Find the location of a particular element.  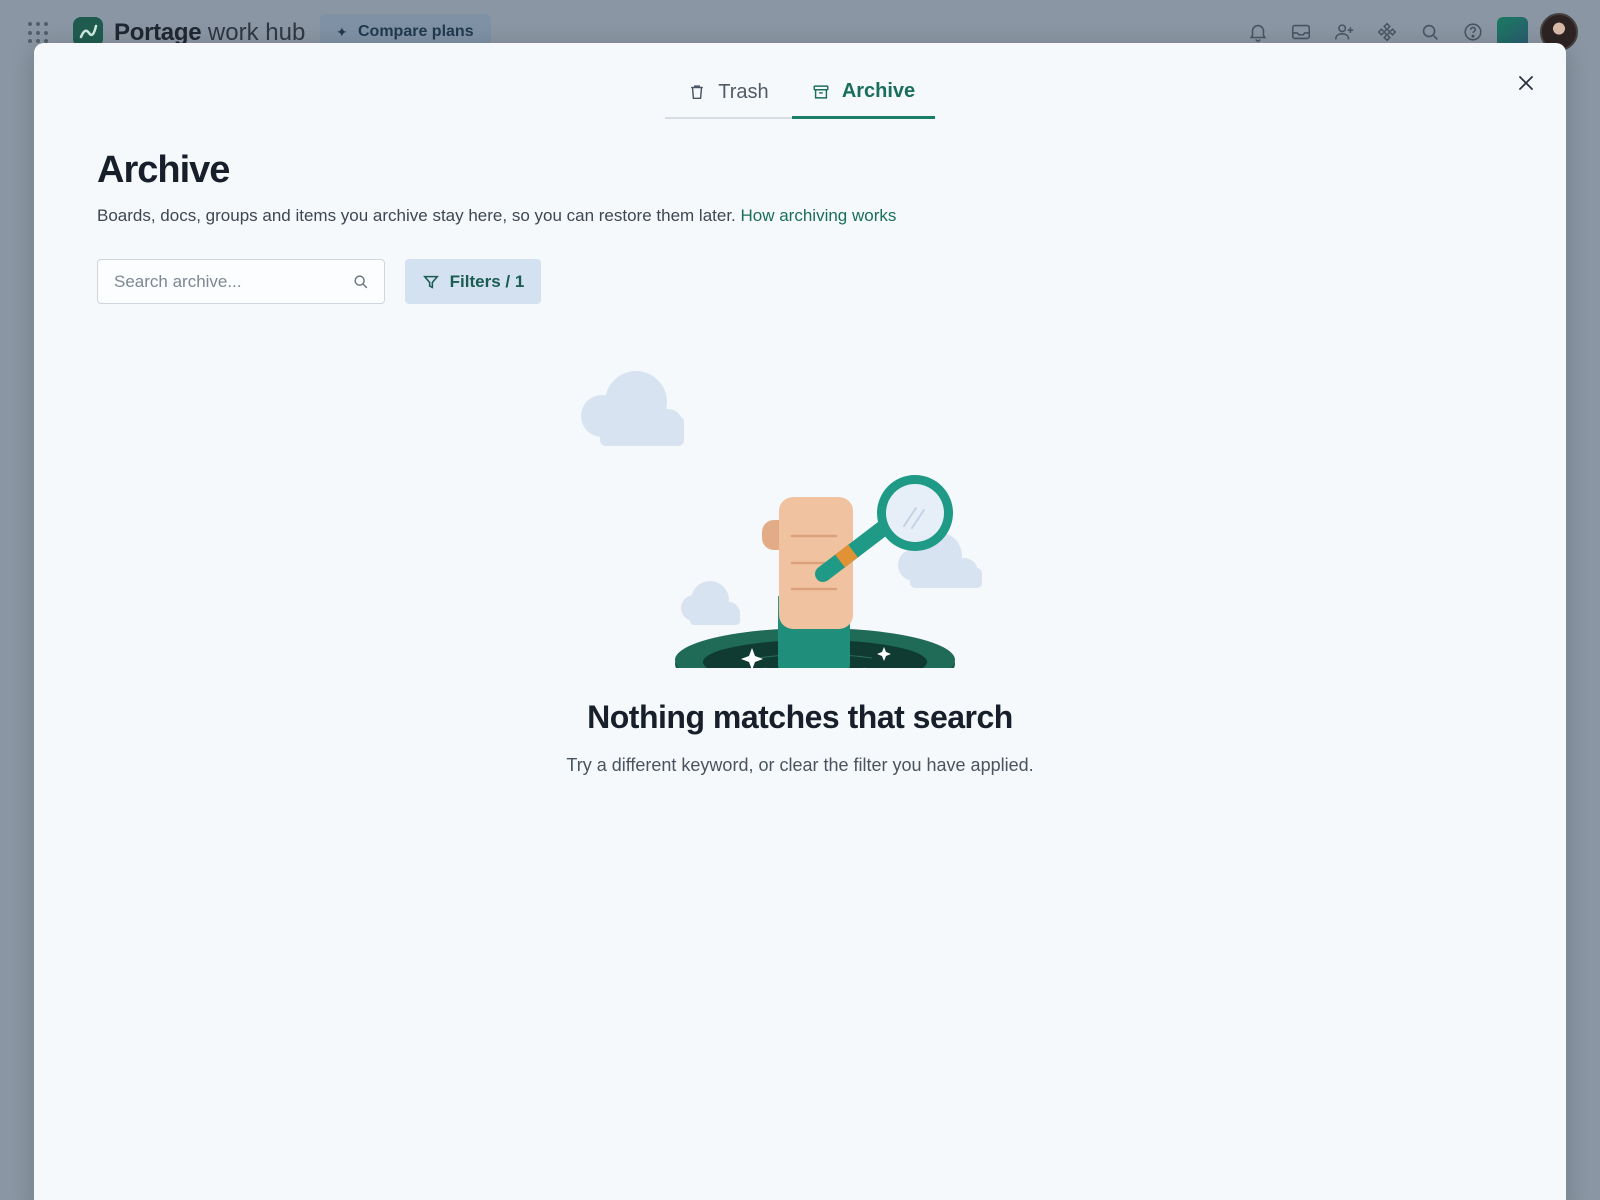

filters-button: Filters / 1 is located at coordinates (473, 281).